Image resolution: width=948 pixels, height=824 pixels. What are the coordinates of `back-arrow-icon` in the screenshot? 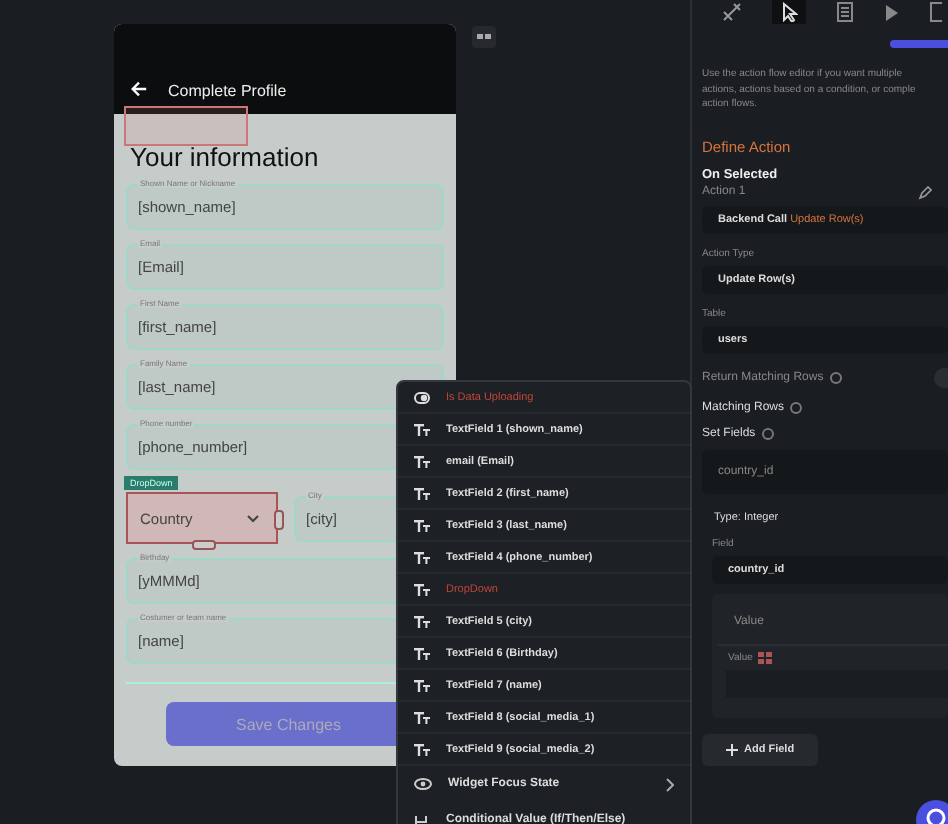 It's located at (139, 89).